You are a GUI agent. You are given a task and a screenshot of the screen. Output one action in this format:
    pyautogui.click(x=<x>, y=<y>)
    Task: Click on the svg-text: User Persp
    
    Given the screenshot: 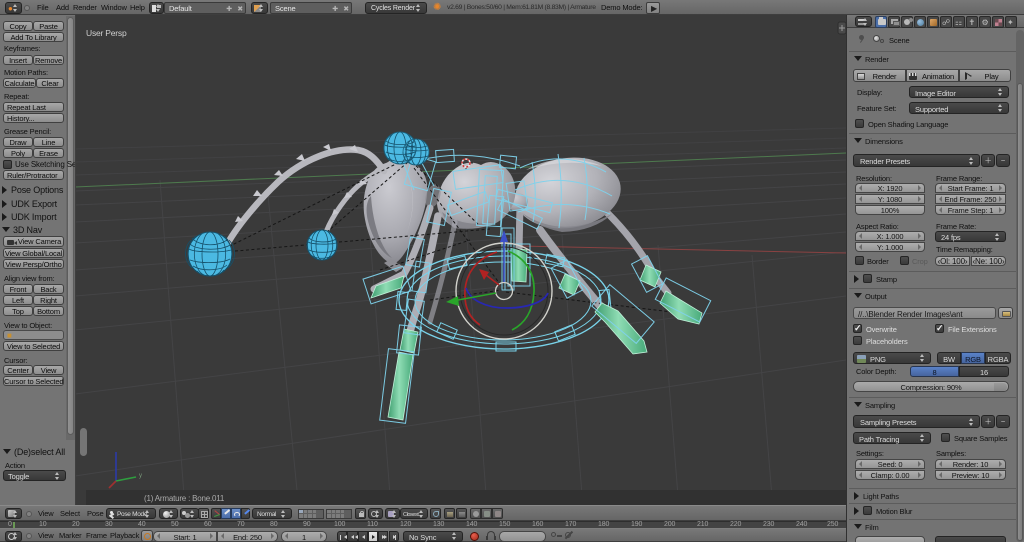 What is the action you would take?
    pyautogui.click(x=106, y=33)
    